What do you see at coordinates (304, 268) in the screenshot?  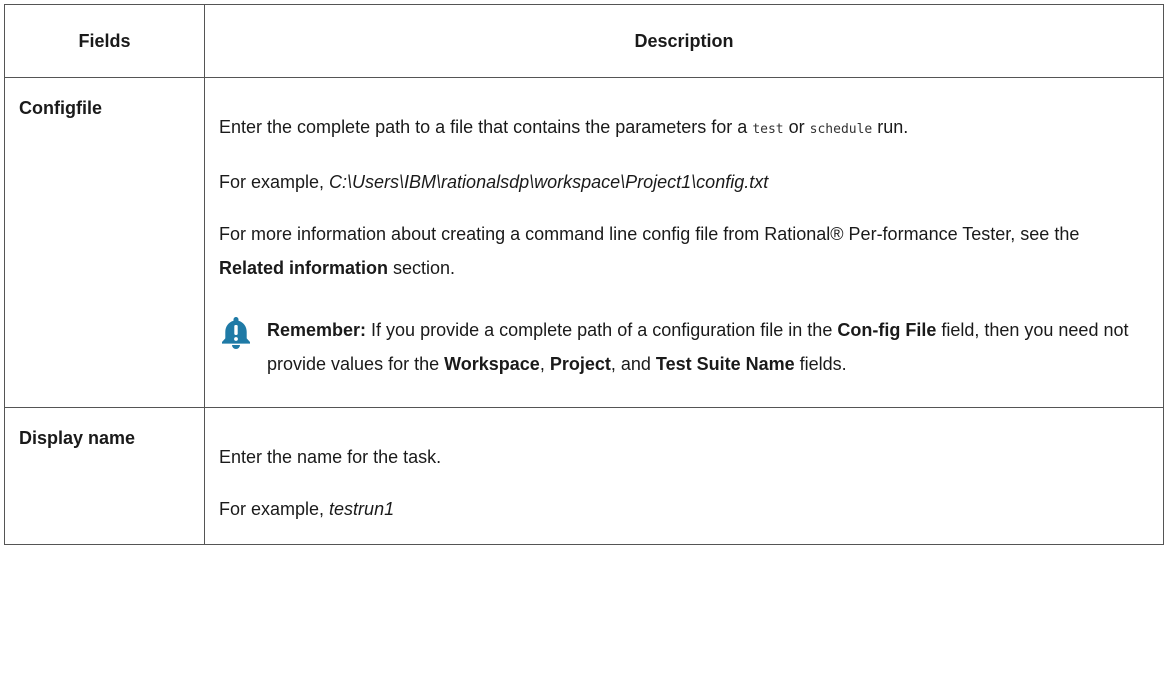 I see `related-information-ref: Related information` at bounding box center [304, 268].